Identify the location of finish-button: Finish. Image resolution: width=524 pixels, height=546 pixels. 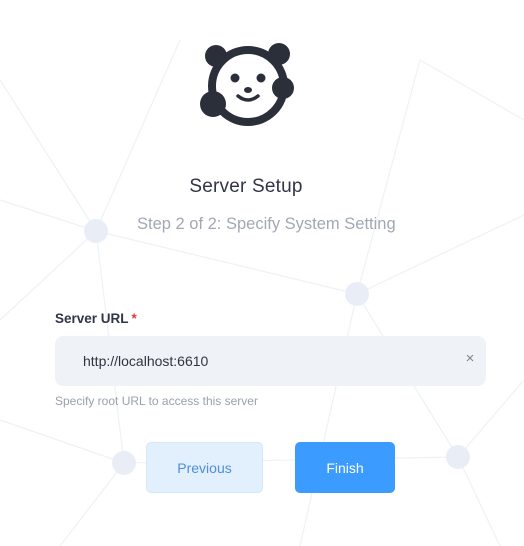
(345, 467).